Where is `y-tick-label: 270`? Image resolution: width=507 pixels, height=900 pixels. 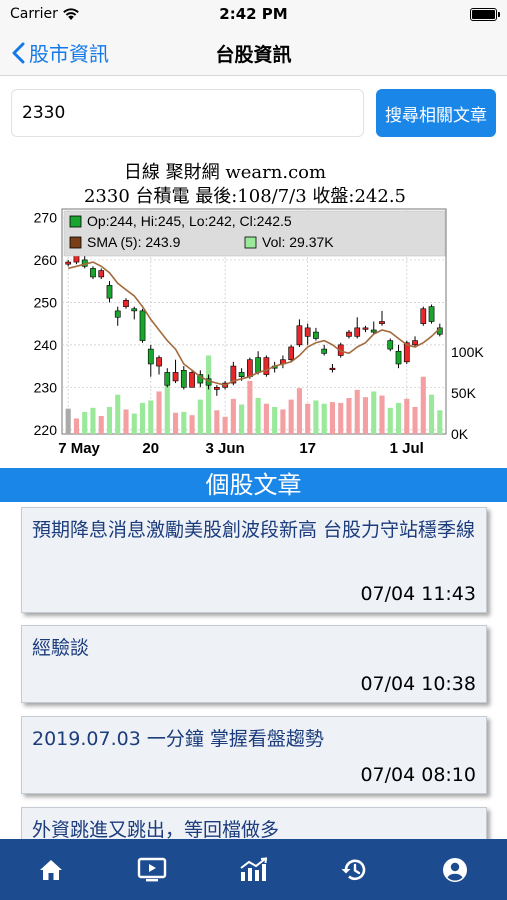 y-tick-label: 270 is located at coordinates (46, 217).